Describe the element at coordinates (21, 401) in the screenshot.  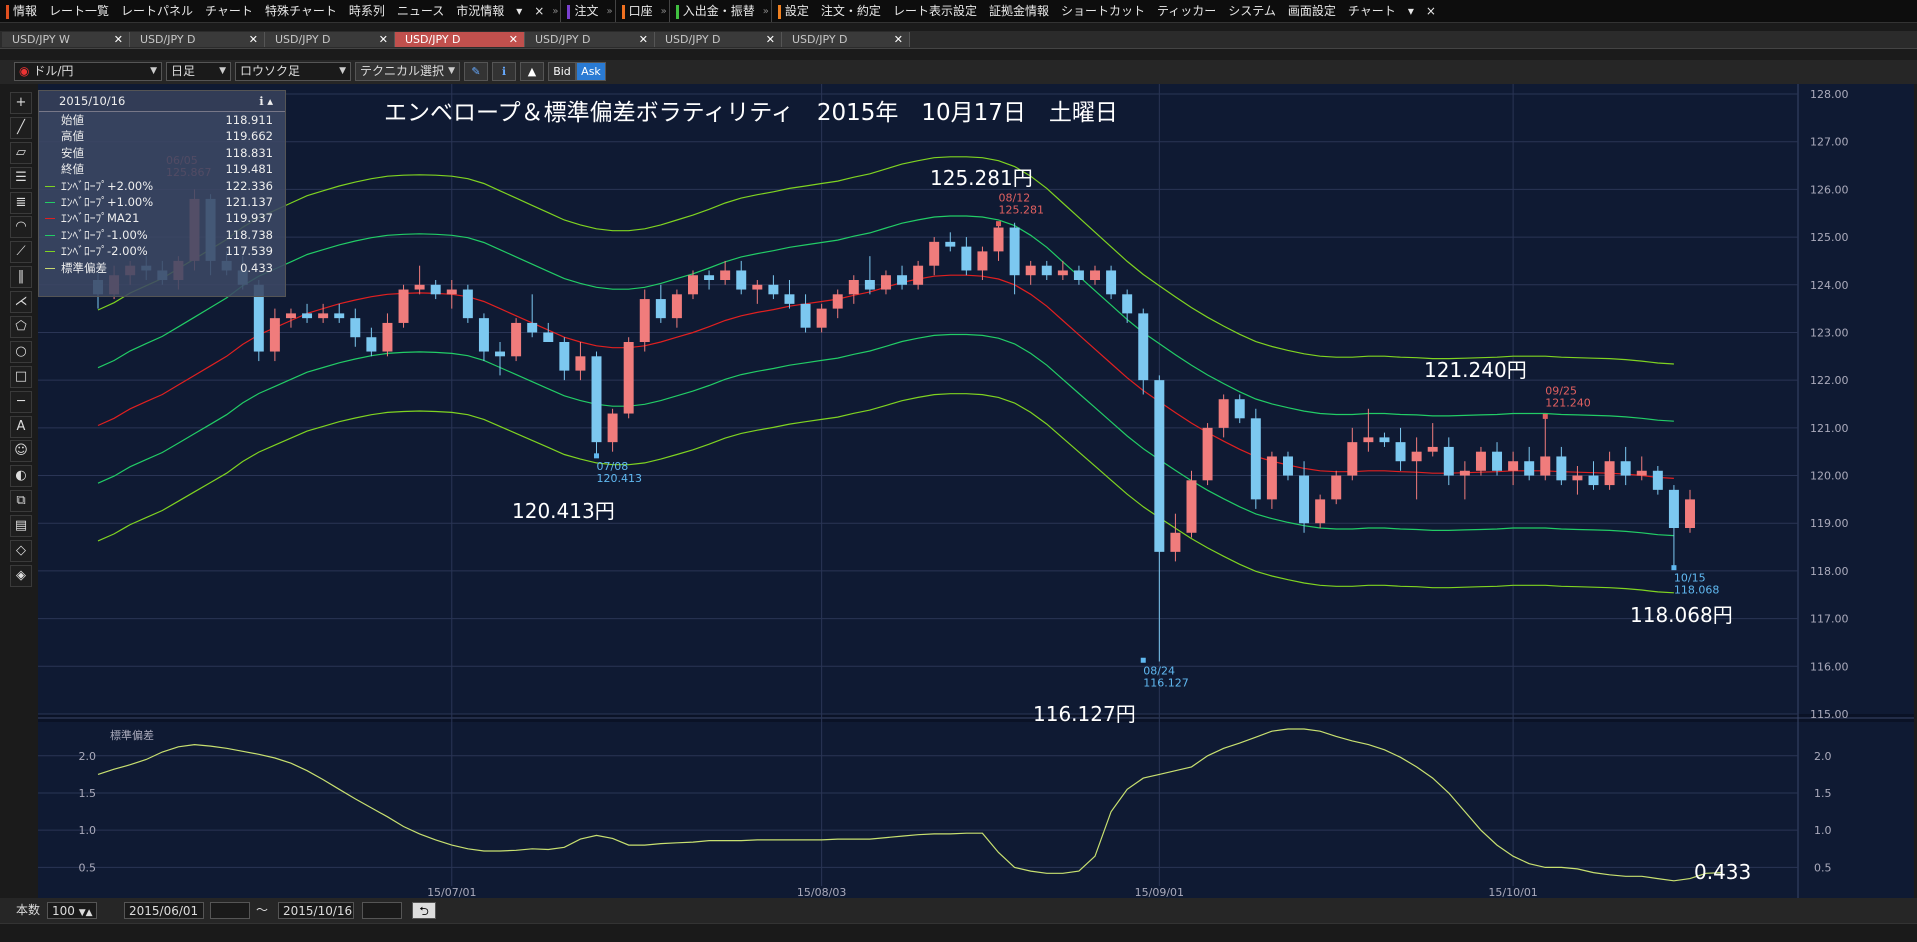
I see `horizontal-line-icon: ─` at that location.